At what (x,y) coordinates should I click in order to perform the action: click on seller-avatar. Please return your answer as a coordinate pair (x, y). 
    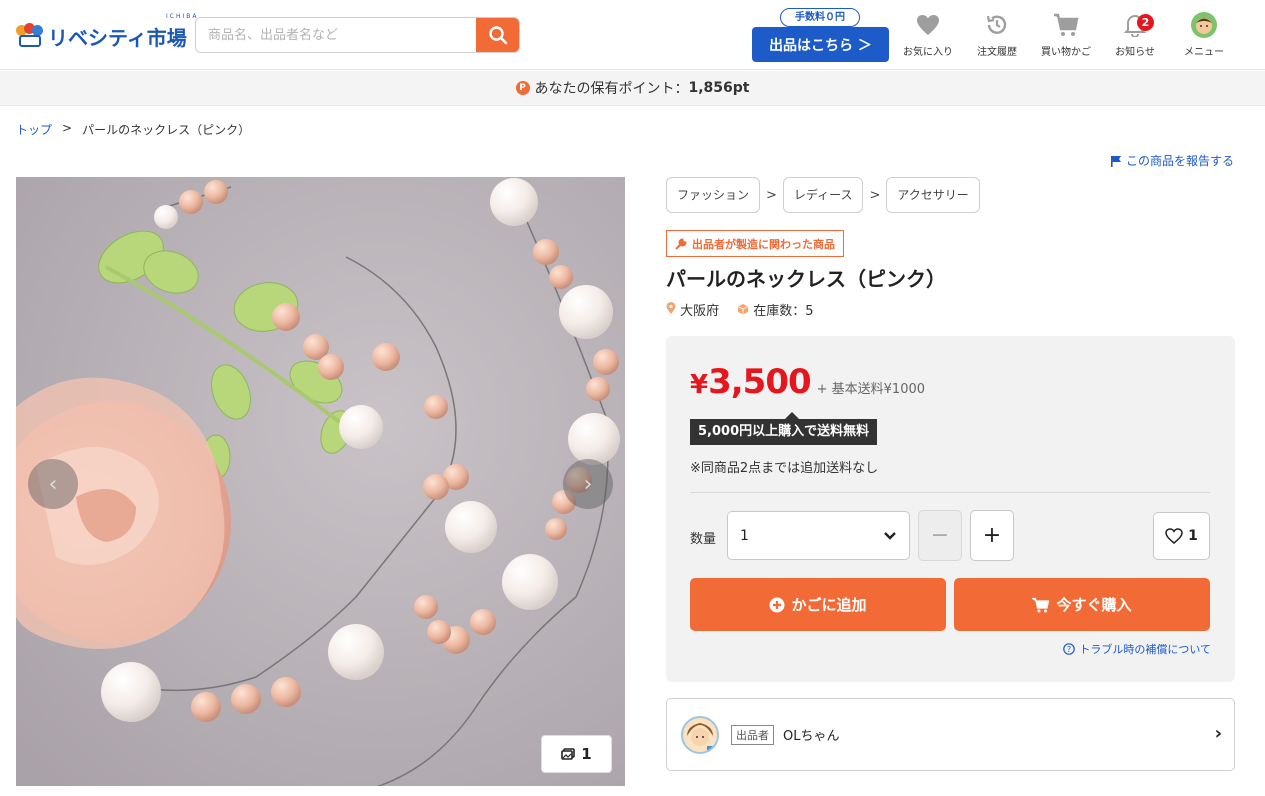
    Looking at the image, I should click on (700, 734).